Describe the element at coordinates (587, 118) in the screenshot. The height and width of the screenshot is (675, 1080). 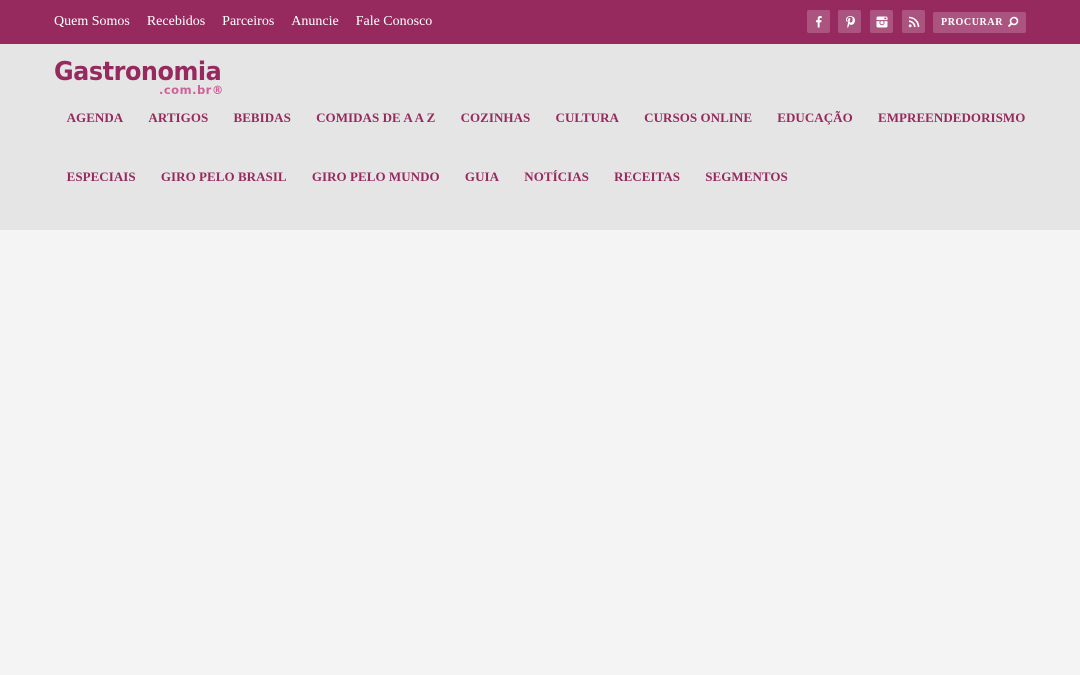
I see `nav-item-cultura: CULTURA` at that location.